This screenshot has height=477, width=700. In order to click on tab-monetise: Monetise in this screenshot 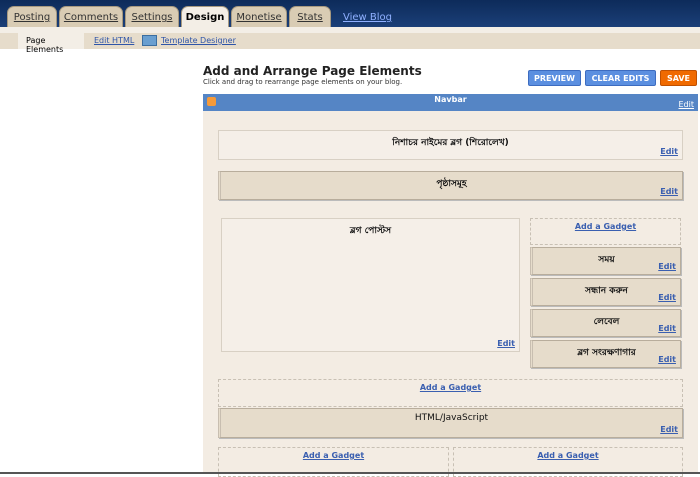, I will do `click(259, 17)`.